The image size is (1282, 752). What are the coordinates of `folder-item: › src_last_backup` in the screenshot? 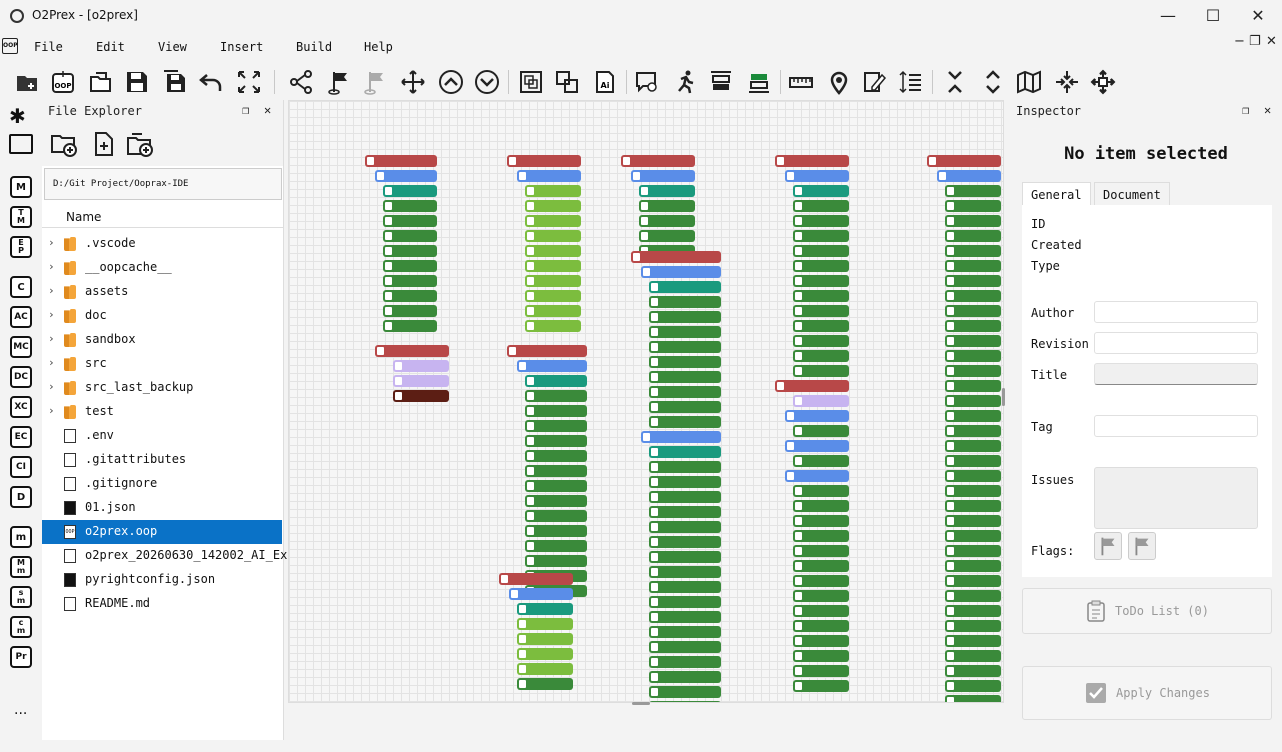 It's located at (162, 388).